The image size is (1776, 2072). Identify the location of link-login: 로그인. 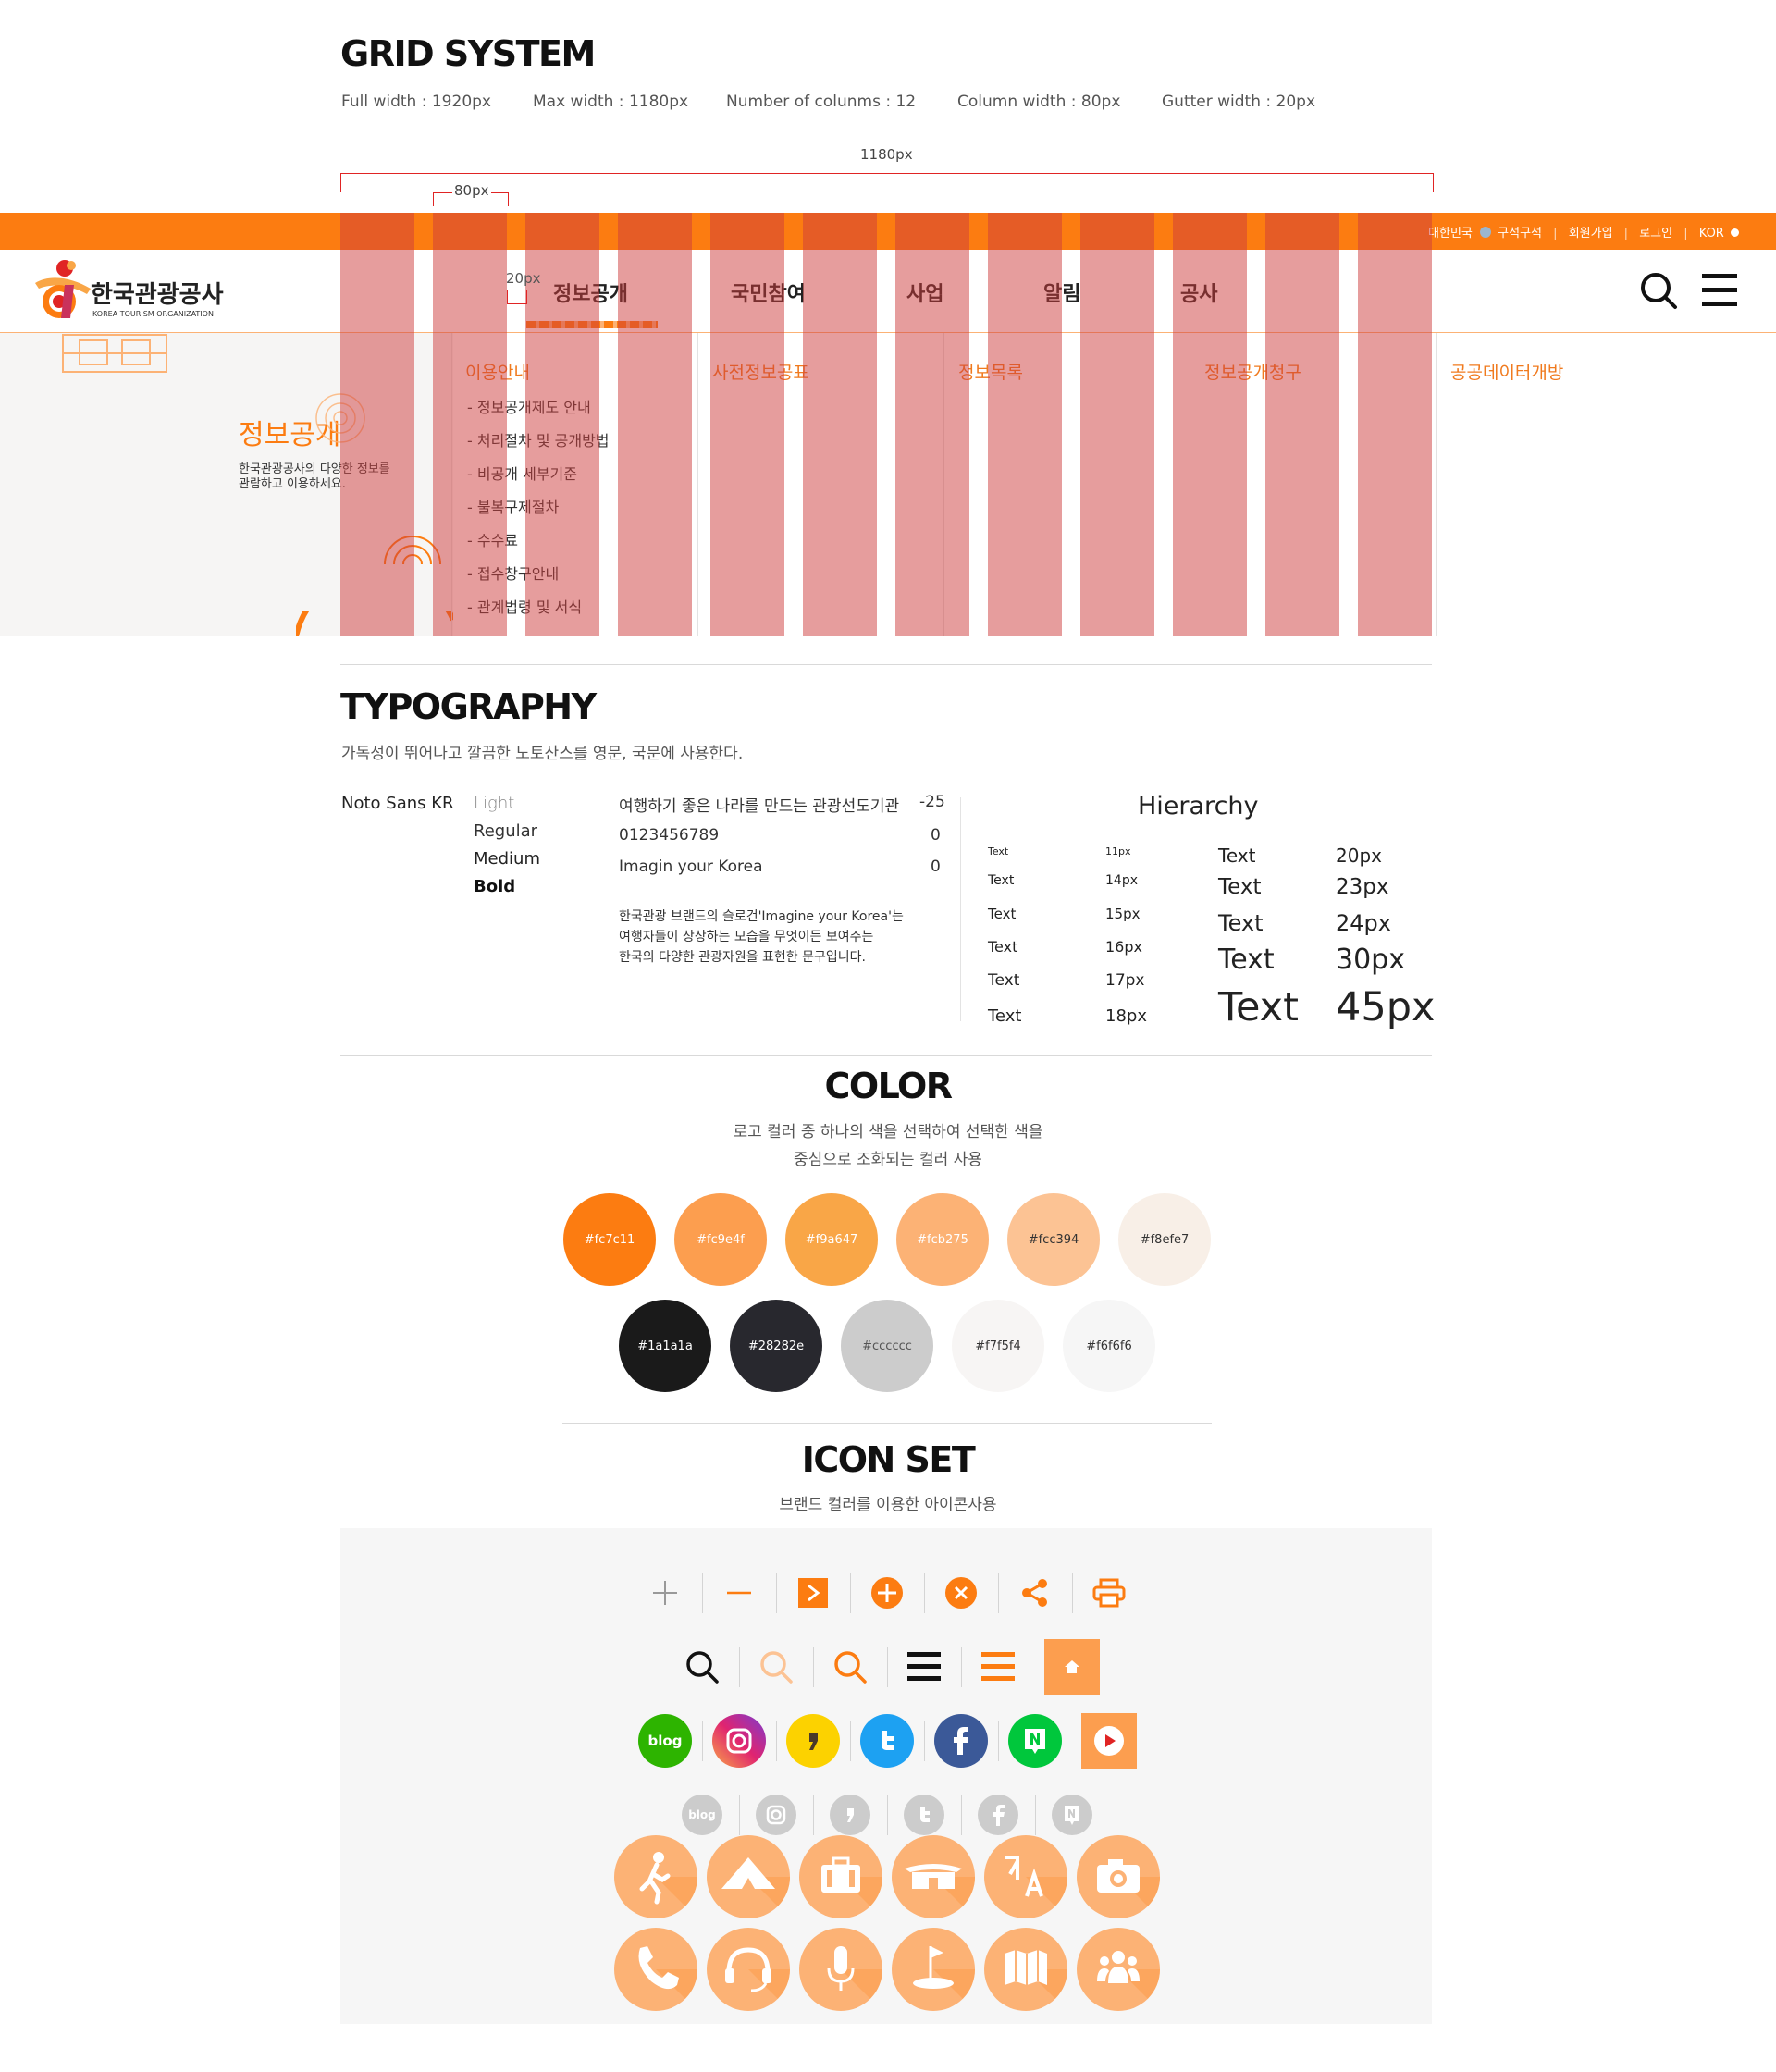
(1656, 234).